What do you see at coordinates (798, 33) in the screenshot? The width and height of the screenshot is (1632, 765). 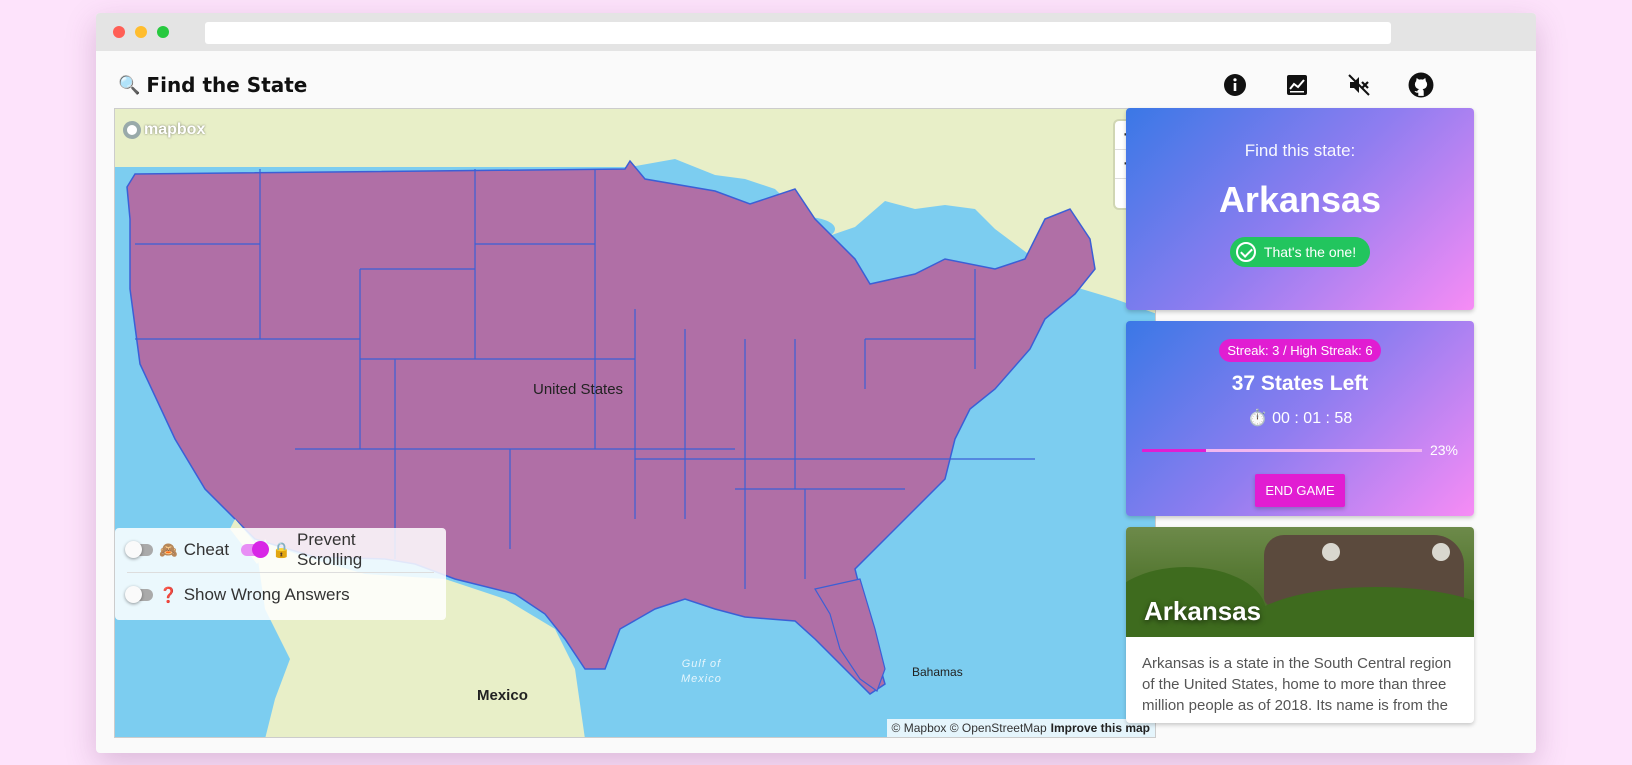 I see `address-bar` at bounding box center [798, 33].